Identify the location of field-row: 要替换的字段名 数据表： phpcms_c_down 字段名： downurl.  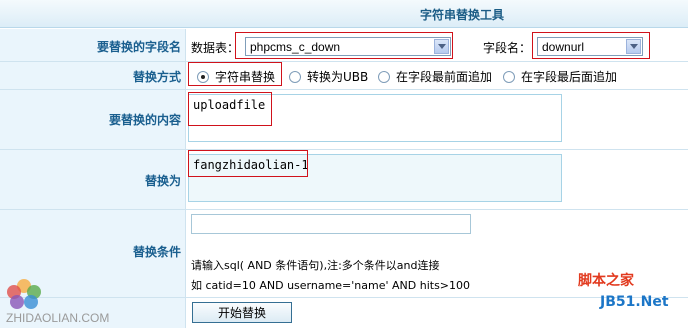
(344, 45).